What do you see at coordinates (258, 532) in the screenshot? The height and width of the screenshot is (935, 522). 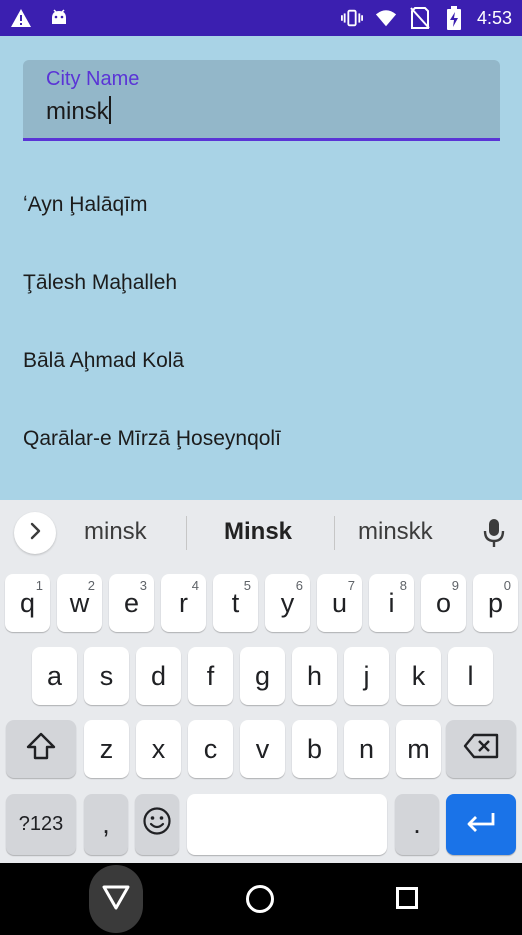 I see `word-suggestion-primary: Minsk` at bounding box center [258, 532].